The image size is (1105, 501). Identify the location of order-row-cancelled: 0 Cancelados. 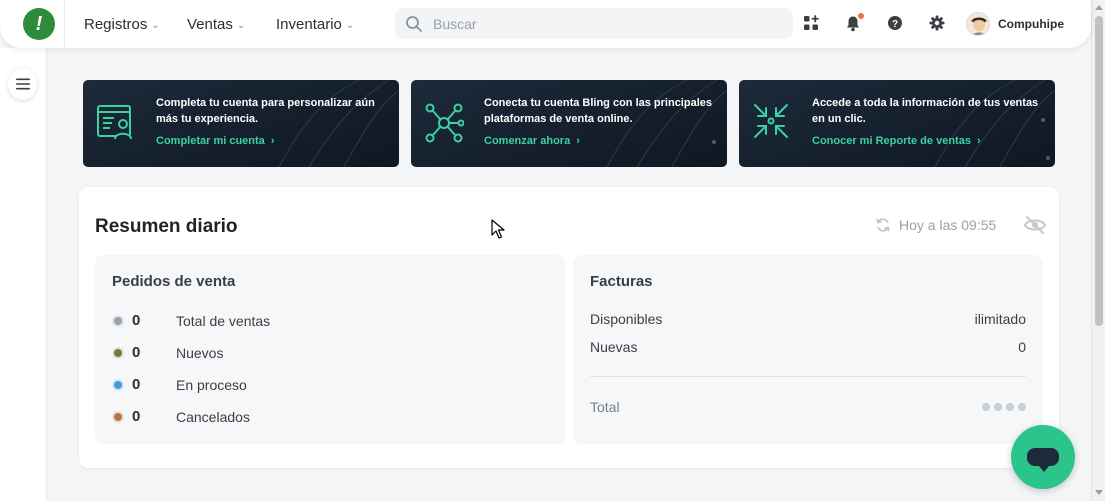
(182, 416).